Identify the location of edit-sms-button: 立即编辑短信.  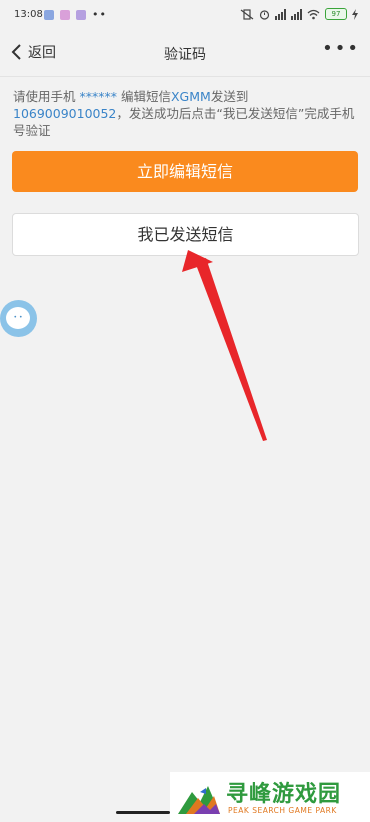
(185, 171).